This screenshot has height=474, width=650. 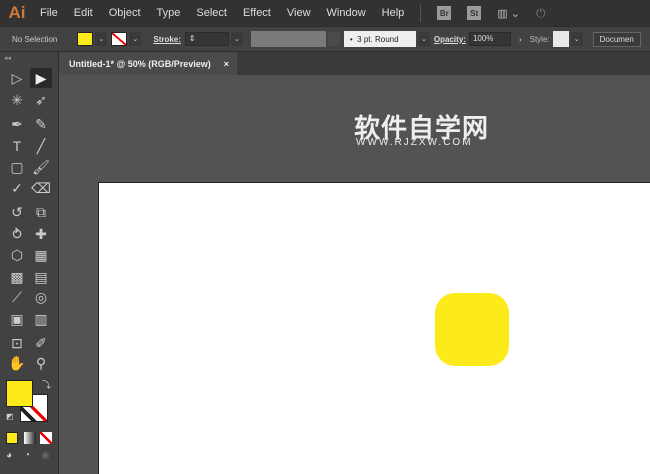 I want to click on workspace-layout-icon: ▥ ⌄, so click(x=508, y=13).